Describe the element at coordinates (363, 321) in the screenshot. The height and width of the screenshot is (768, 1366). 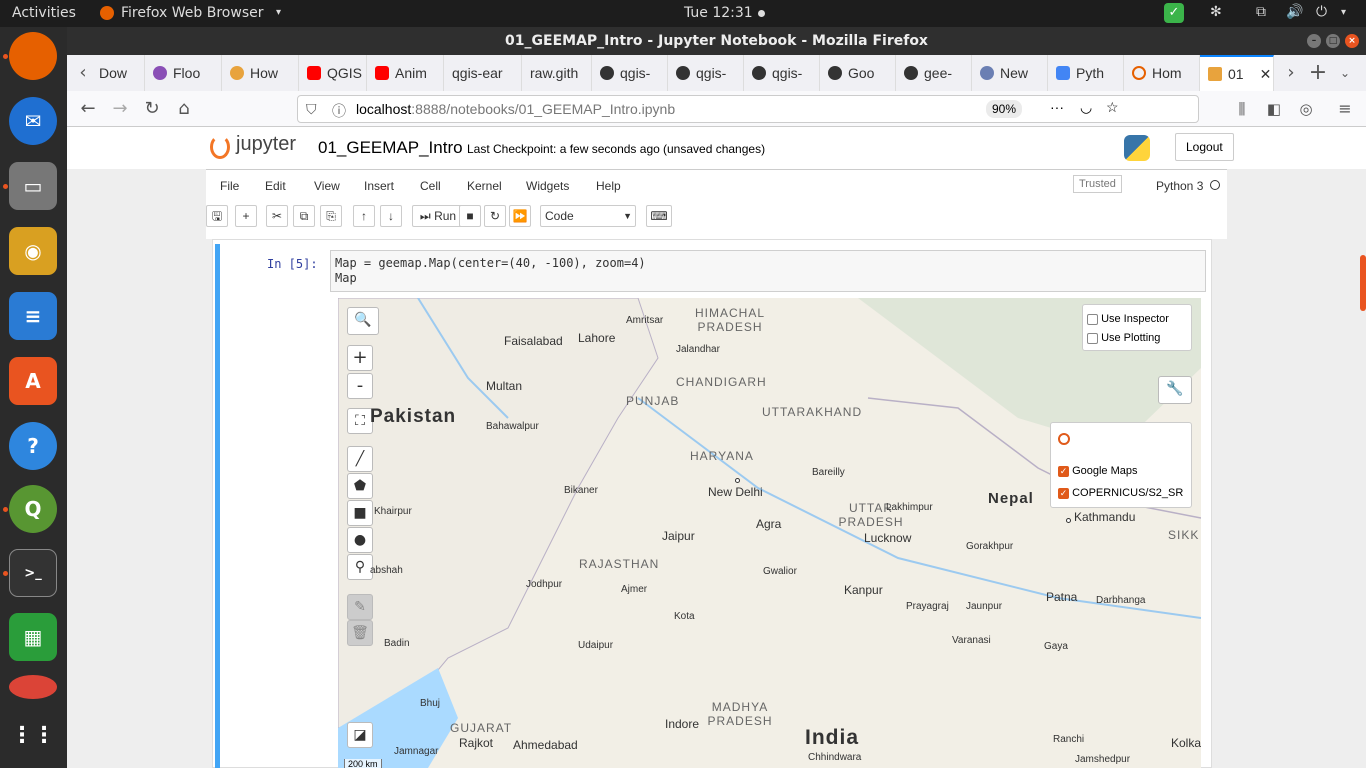
I see `search-icon: 🔍` at that location.